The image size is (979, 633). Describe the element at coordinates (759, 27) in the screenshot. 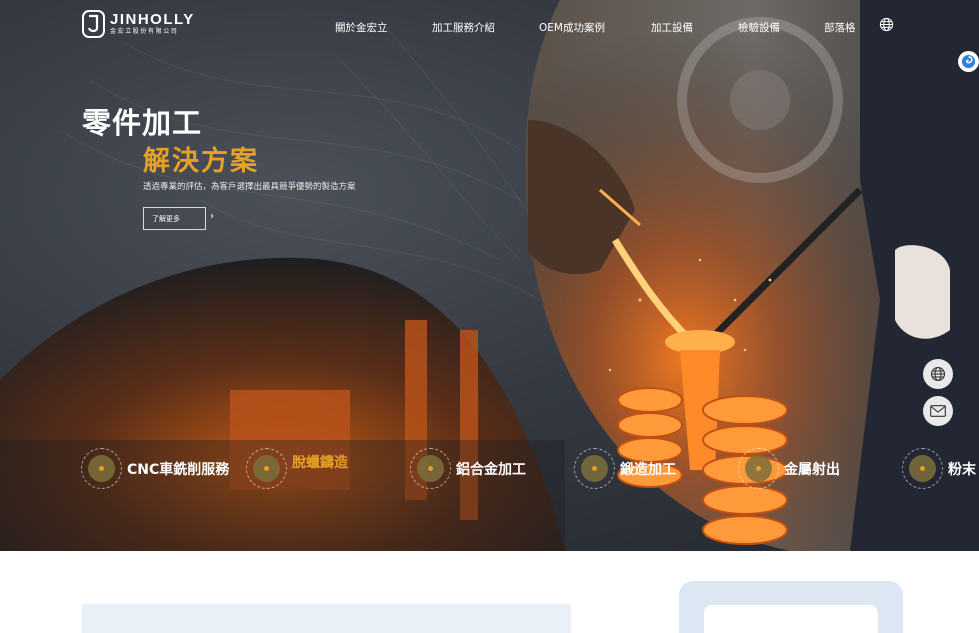

I see `nav-inspection: 檢驗設備` at that location.